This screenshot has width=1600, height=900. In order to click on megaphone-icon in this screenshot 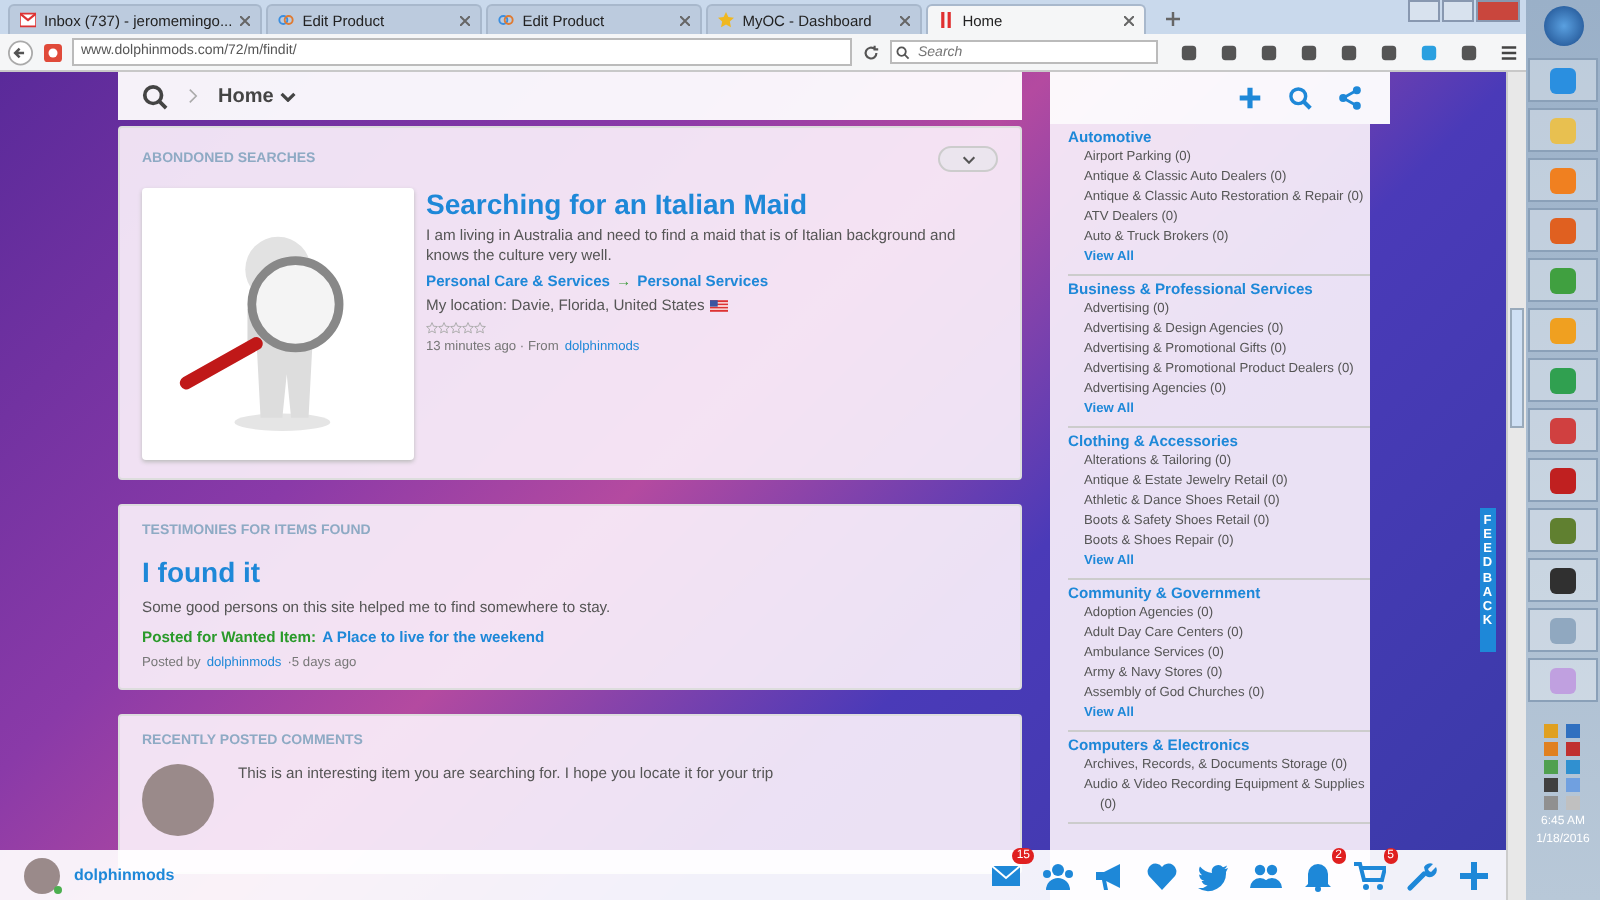, I will do `click(1110, 875)`.